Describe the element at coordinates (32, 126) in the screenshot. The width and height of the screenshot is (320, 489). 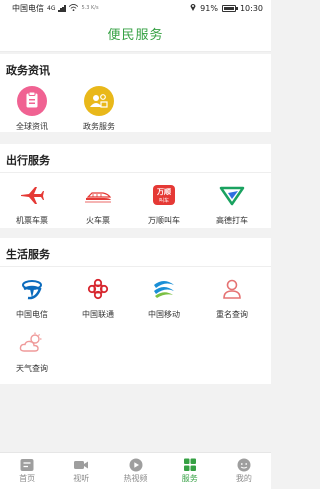
I see `service-label: 全球资讯` at that location.